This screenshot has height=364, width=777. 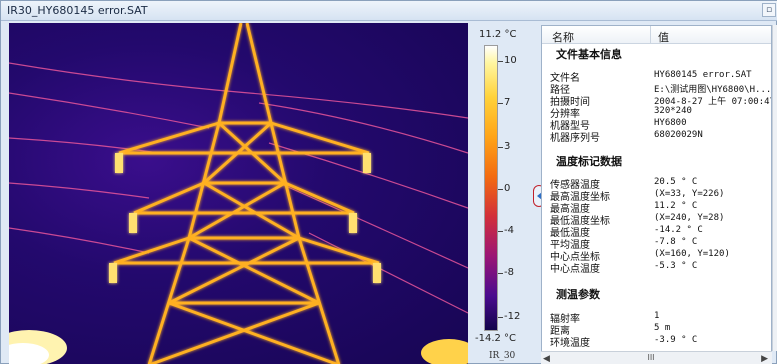 What do you see at coordinates (692, 254) in the screenshot?
I see `property-value: (X=160, Y=120)` at bounding box center [692, 254].